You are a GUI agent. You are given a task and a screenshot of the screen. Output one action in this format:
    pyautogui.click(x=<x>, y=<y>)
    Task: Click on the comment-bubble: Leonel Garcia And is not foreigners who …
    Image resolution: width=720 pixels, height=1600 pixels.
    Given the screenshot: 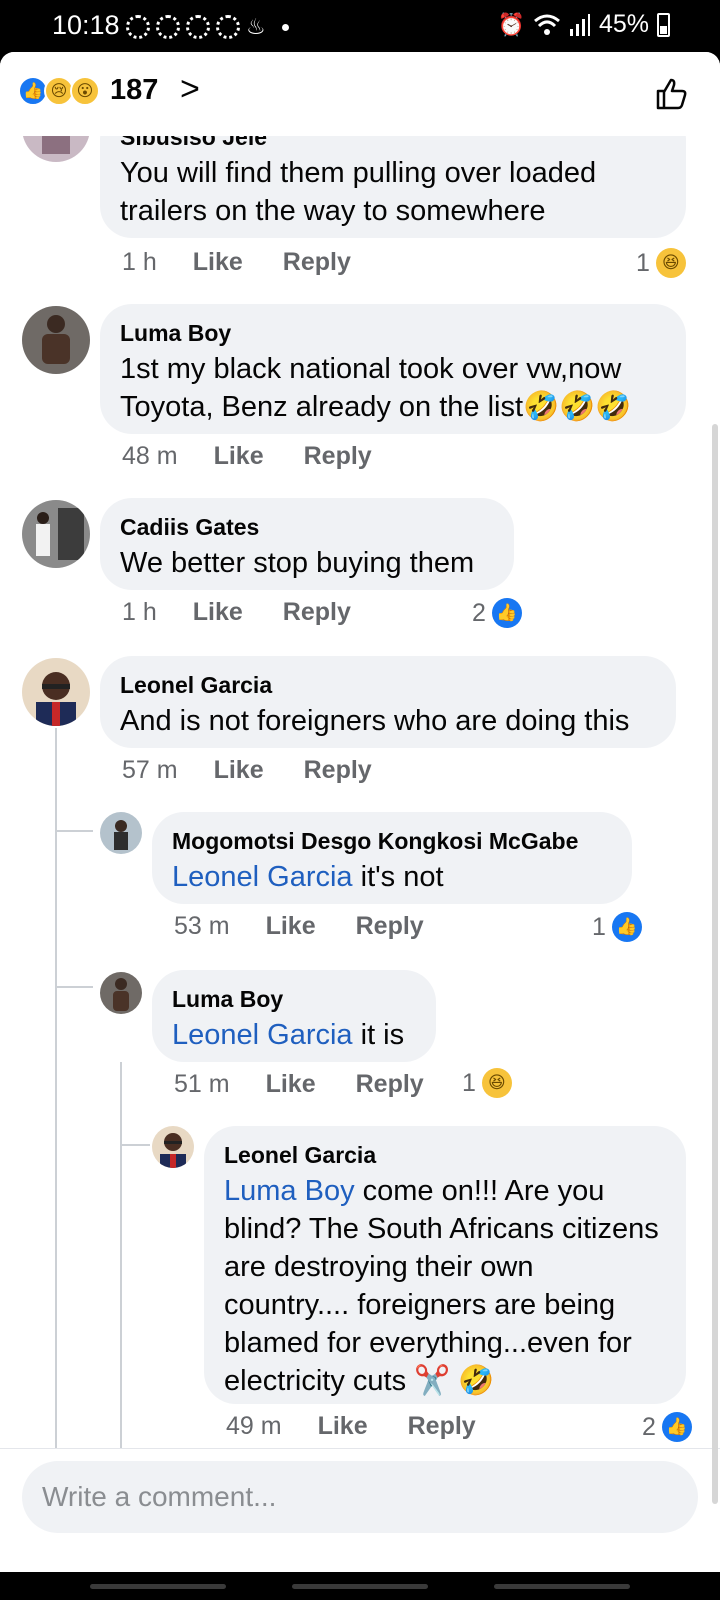 What is the action you would take?
    pyautogui.click(x=388, y=702)
    